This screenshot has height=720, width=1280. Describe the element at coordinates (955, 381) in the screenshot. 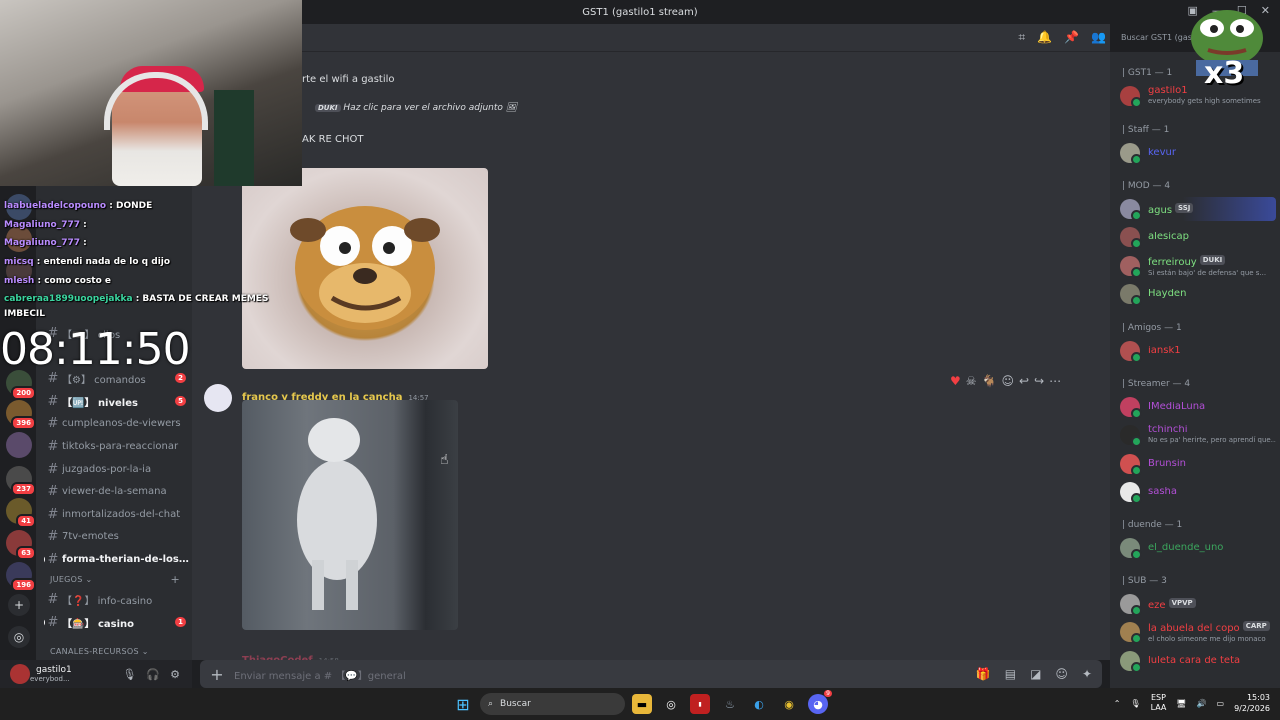

I see `heart-icon: ♥` at that location.